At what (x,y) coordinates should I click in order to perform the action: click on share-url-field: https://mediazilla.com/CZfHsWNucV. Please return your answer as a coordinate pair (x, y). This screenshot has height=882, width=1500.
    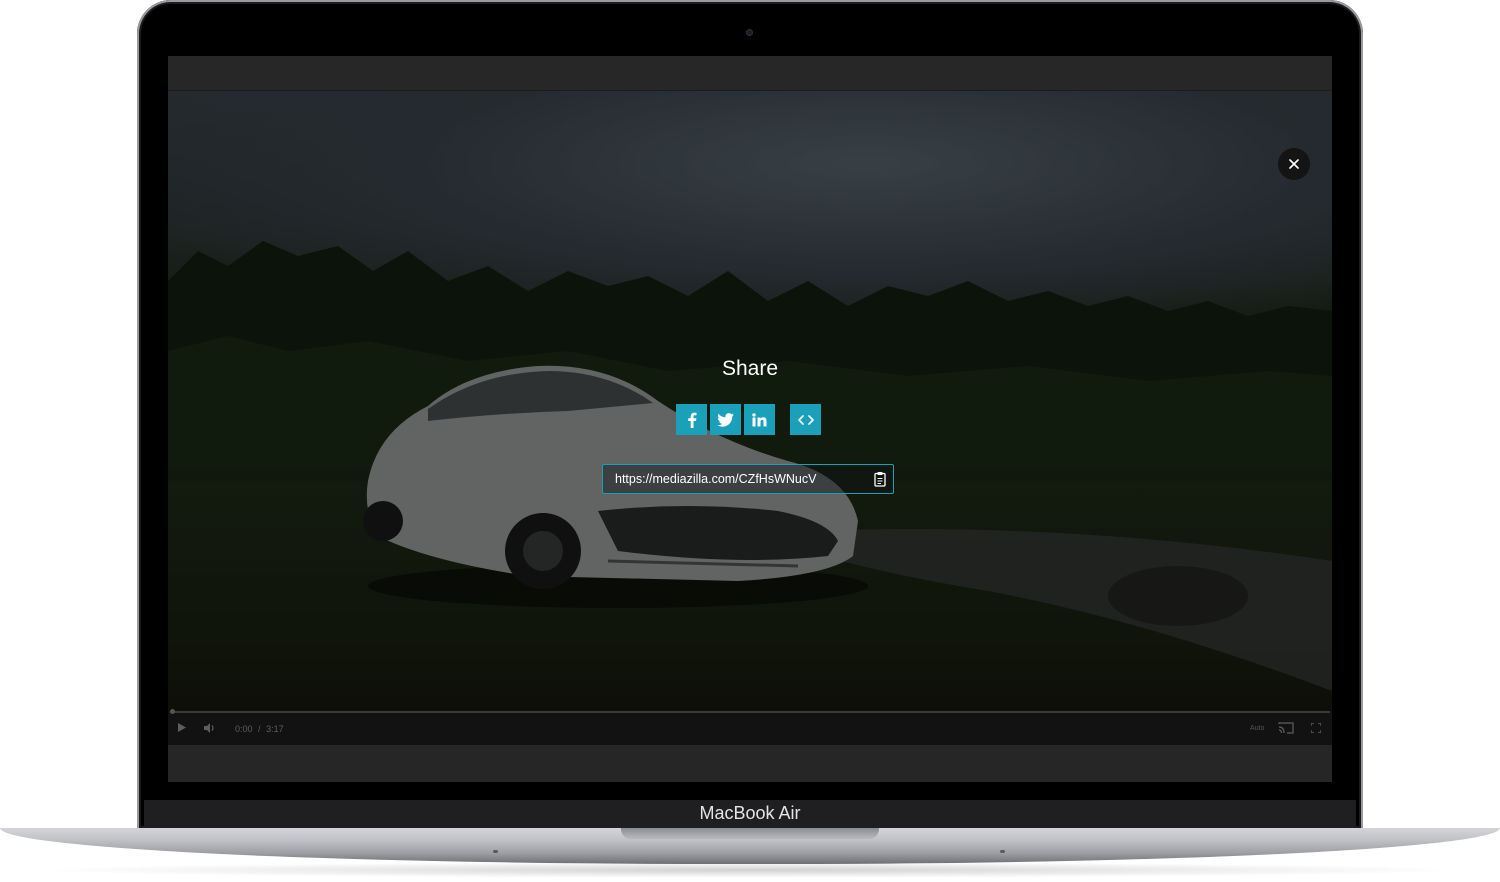
    Looking at the image, I should click on (748, 479).